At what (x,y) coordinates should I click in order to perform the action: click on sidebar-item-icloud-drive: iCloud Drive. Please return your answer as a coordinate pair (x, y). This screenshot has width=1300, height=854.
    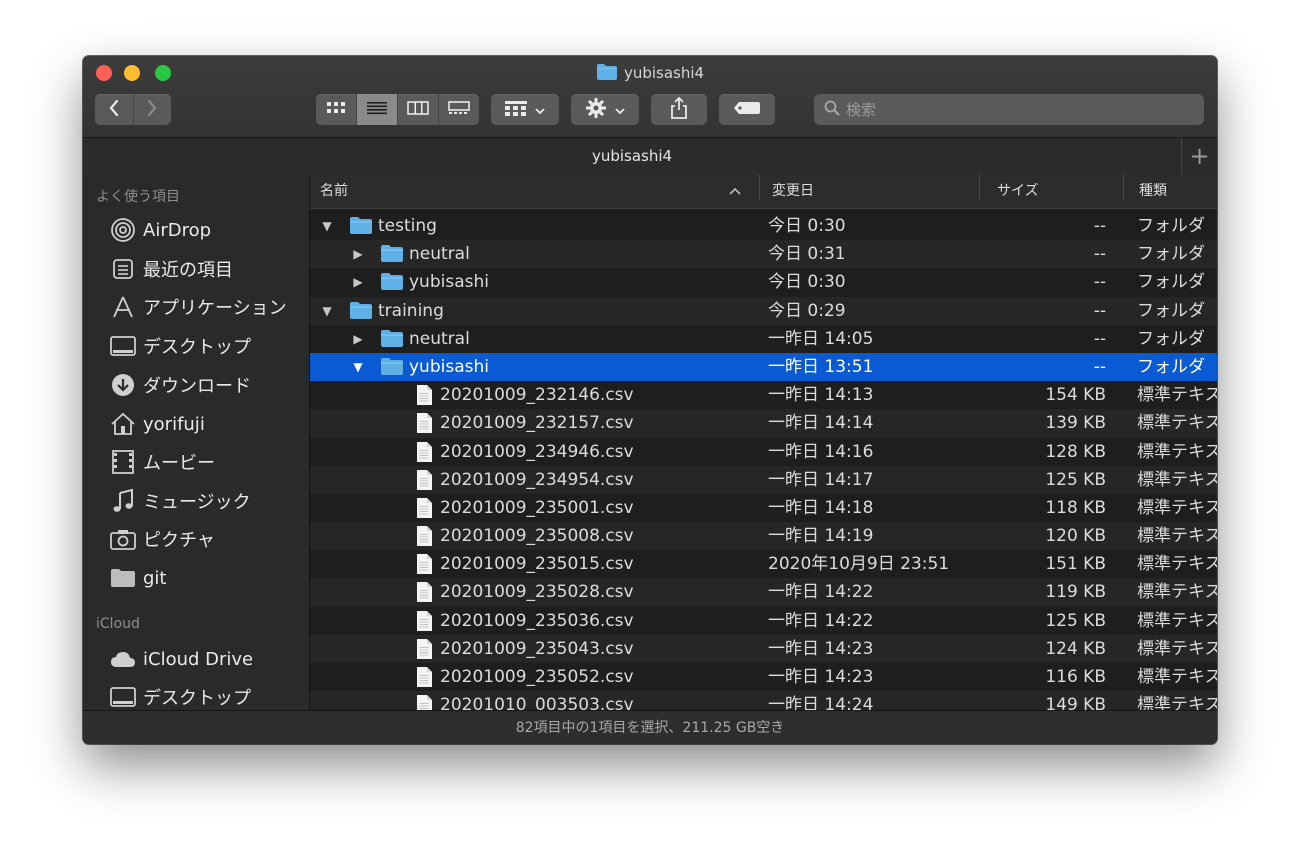
    Looking at the image, I should click on (181, 659).